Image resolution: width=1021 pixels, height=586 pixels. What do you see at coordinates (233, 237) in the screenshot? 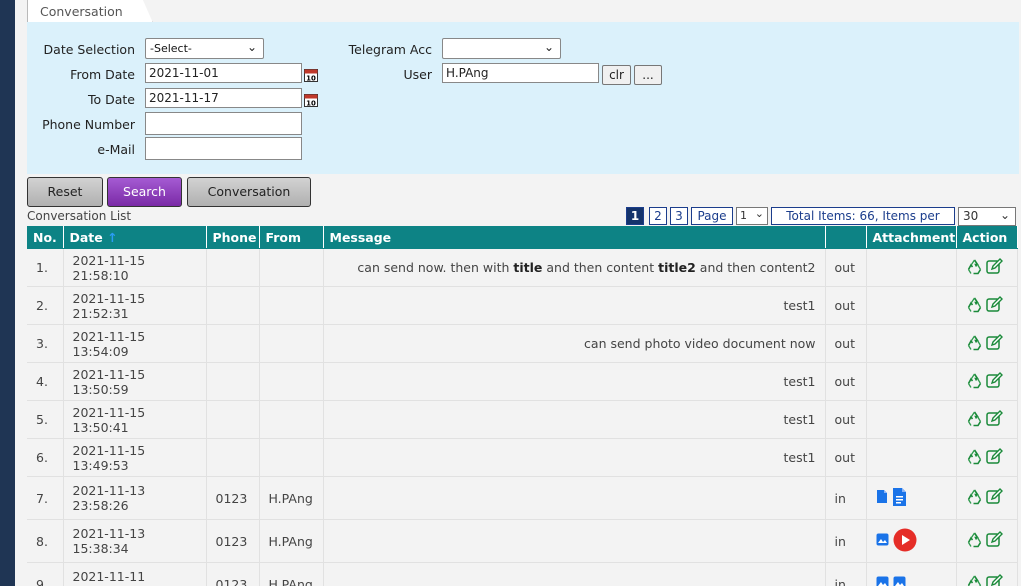
I see `col-phone: Phone` at bounding box center [233, 237].